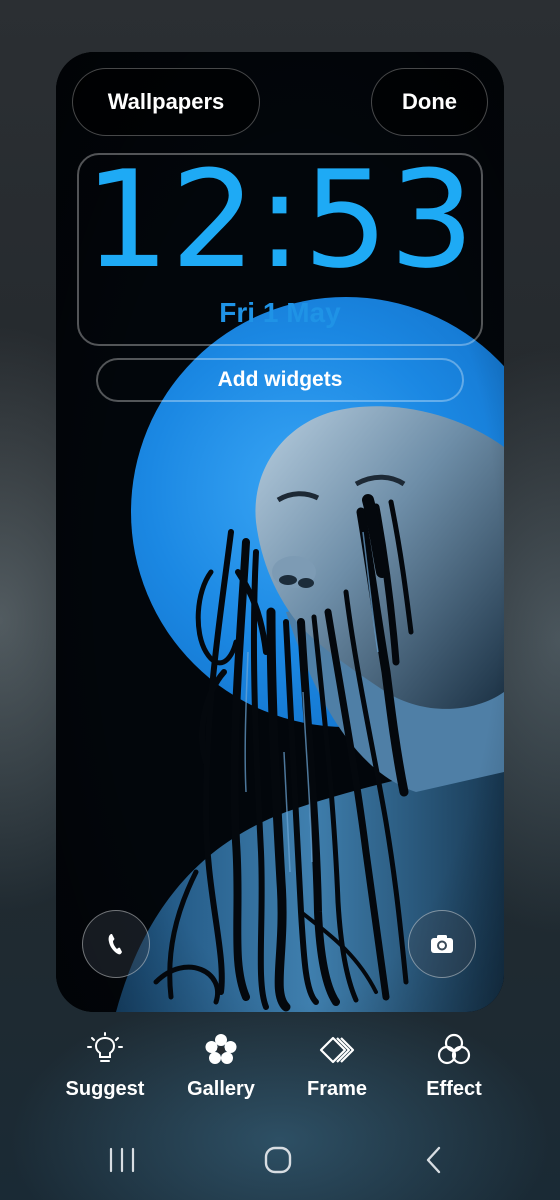  What do you see at coordinates (280, 312) in the screenshot?
I see `clock-date: Fri 1 May` at bounding box center [280, 312].